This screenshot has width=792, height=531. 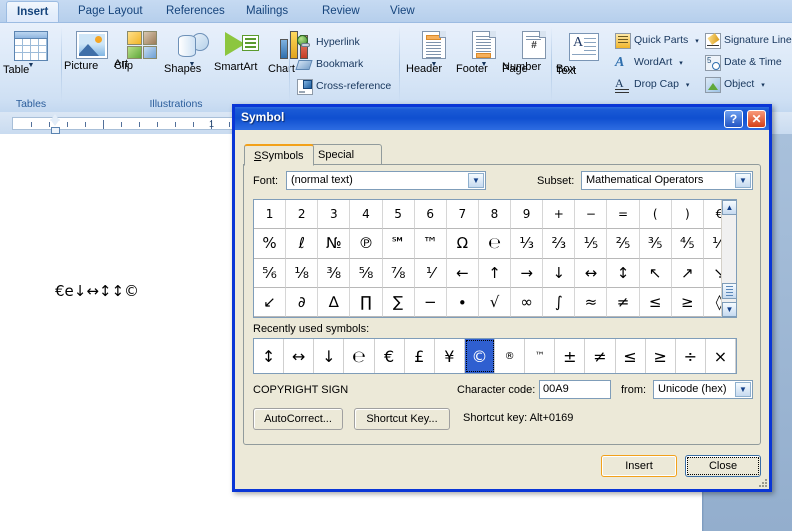 What do you see at coordinates (687, 302) in the screenshot?
I see `symbol-cell: ≥` at bounding box center [687, 302].